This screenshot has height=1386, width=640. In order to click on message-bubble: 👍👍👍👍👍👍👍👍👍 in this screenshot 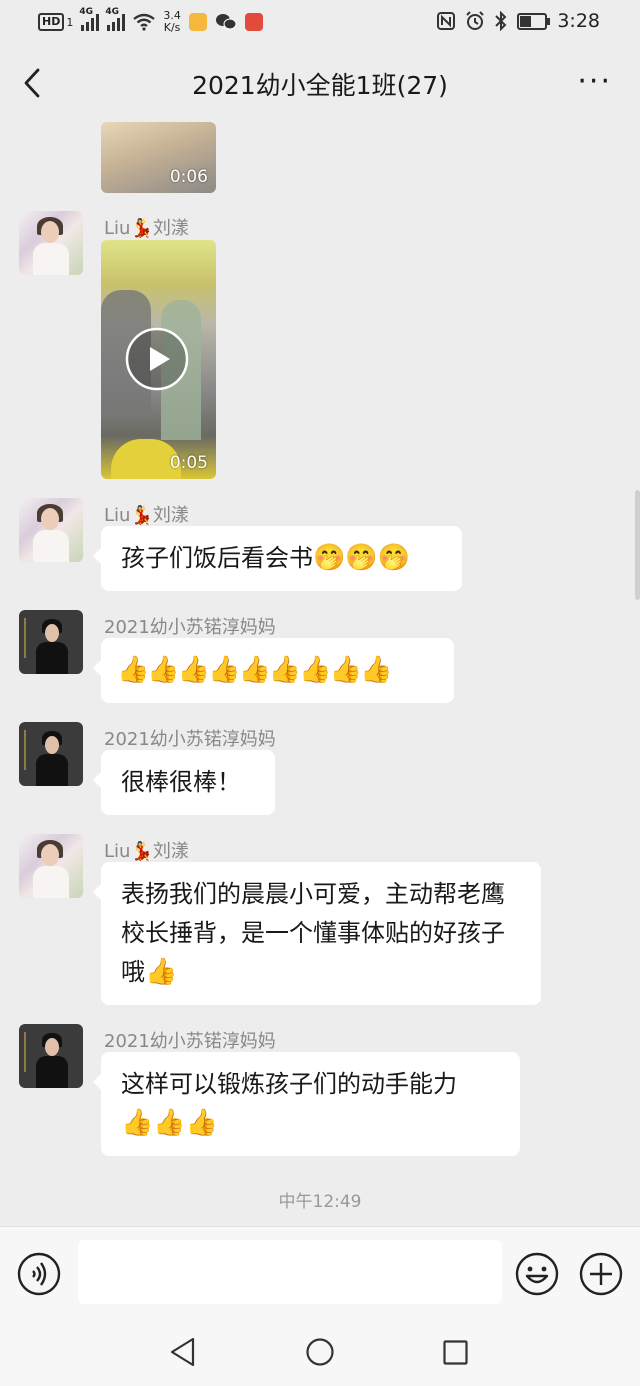, I will do `click(273, 670)`.